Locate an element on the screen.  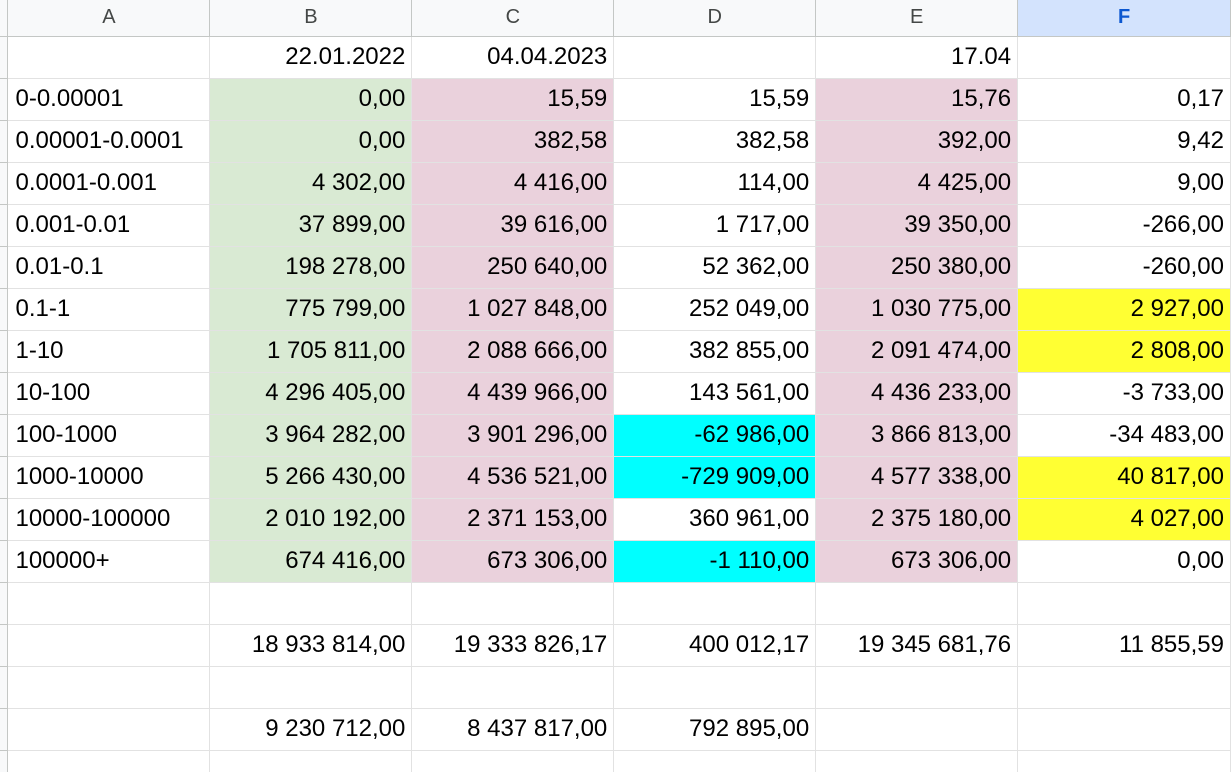
cell-e-6: 250 380,00 is located at coordinates (917, 267).